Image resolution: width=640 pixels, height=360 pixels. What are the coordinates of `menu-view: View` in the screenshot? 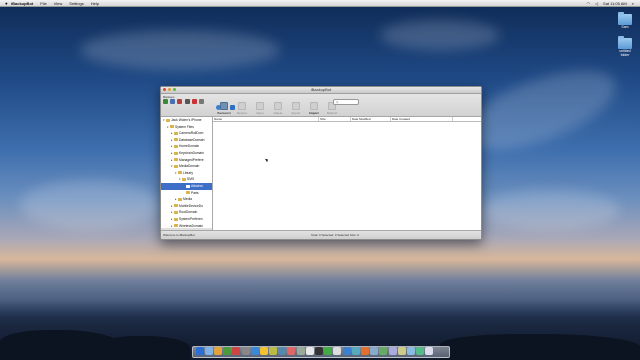 It's located at (58, 3).